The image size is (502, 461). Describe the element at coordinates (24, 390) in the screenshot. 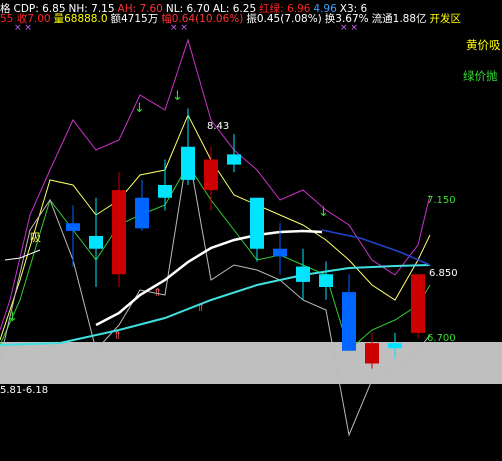

I see `band-range-label: 5.81-6.18` at that location.